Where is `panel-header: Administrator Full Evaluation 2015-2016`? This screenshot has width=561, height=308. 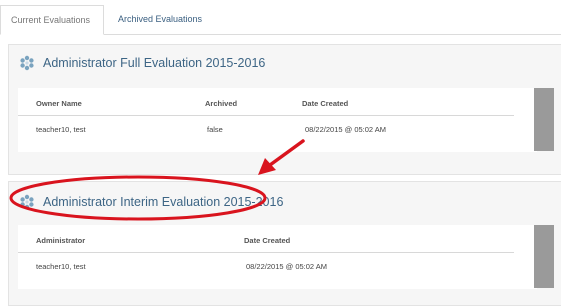
panel-header: Administrator Full Evaluation 2015-2016 is located at coordinates (142, 63).